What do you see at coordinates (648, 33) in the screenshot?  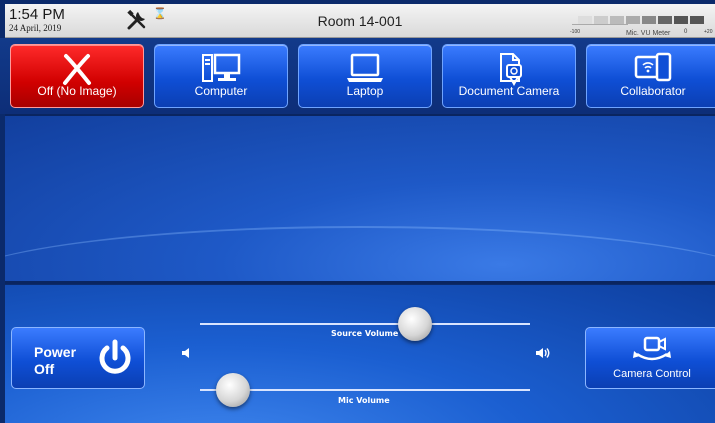 I see `vu-meter-label: Mic. VU Meter` at bounding box center [648, 33].